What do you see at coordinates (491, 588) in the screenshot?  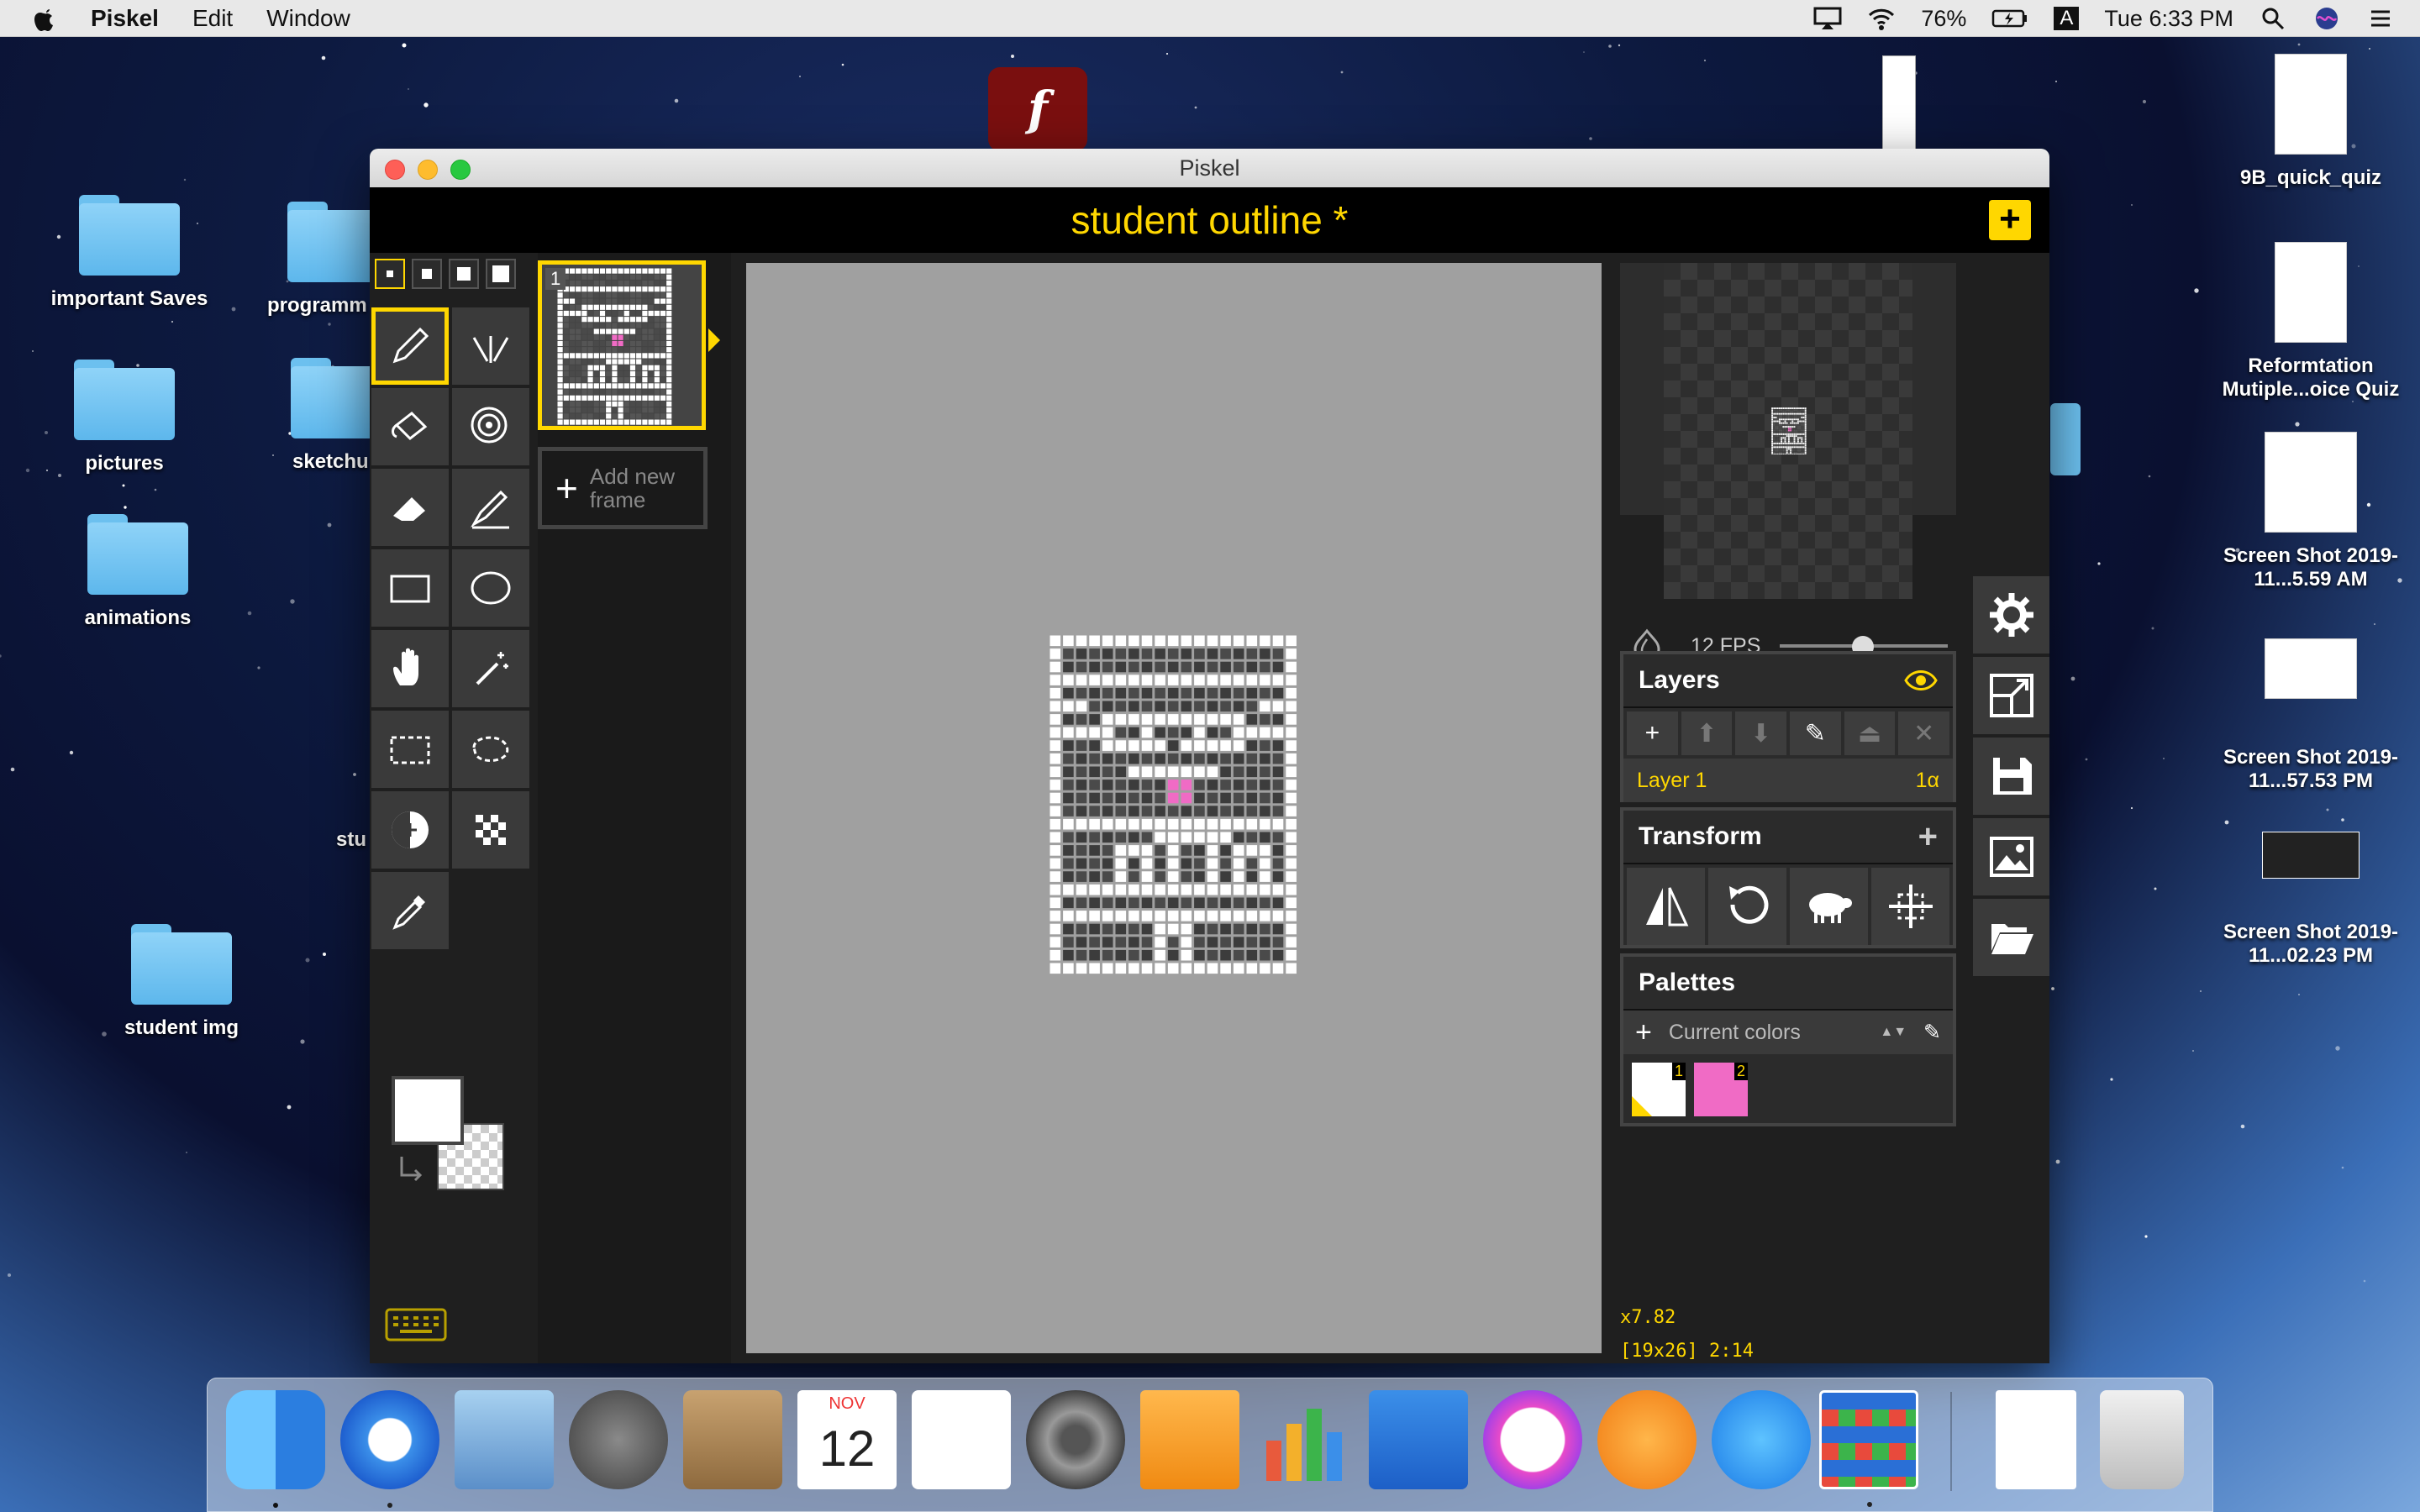 I see `circle-tool` at bounding box center [491, 588].